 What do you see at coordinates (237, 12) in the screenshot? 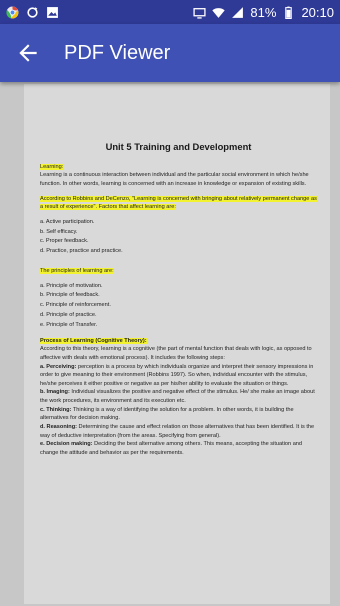
I see `signal-icon` at bounding box center [237, 12].